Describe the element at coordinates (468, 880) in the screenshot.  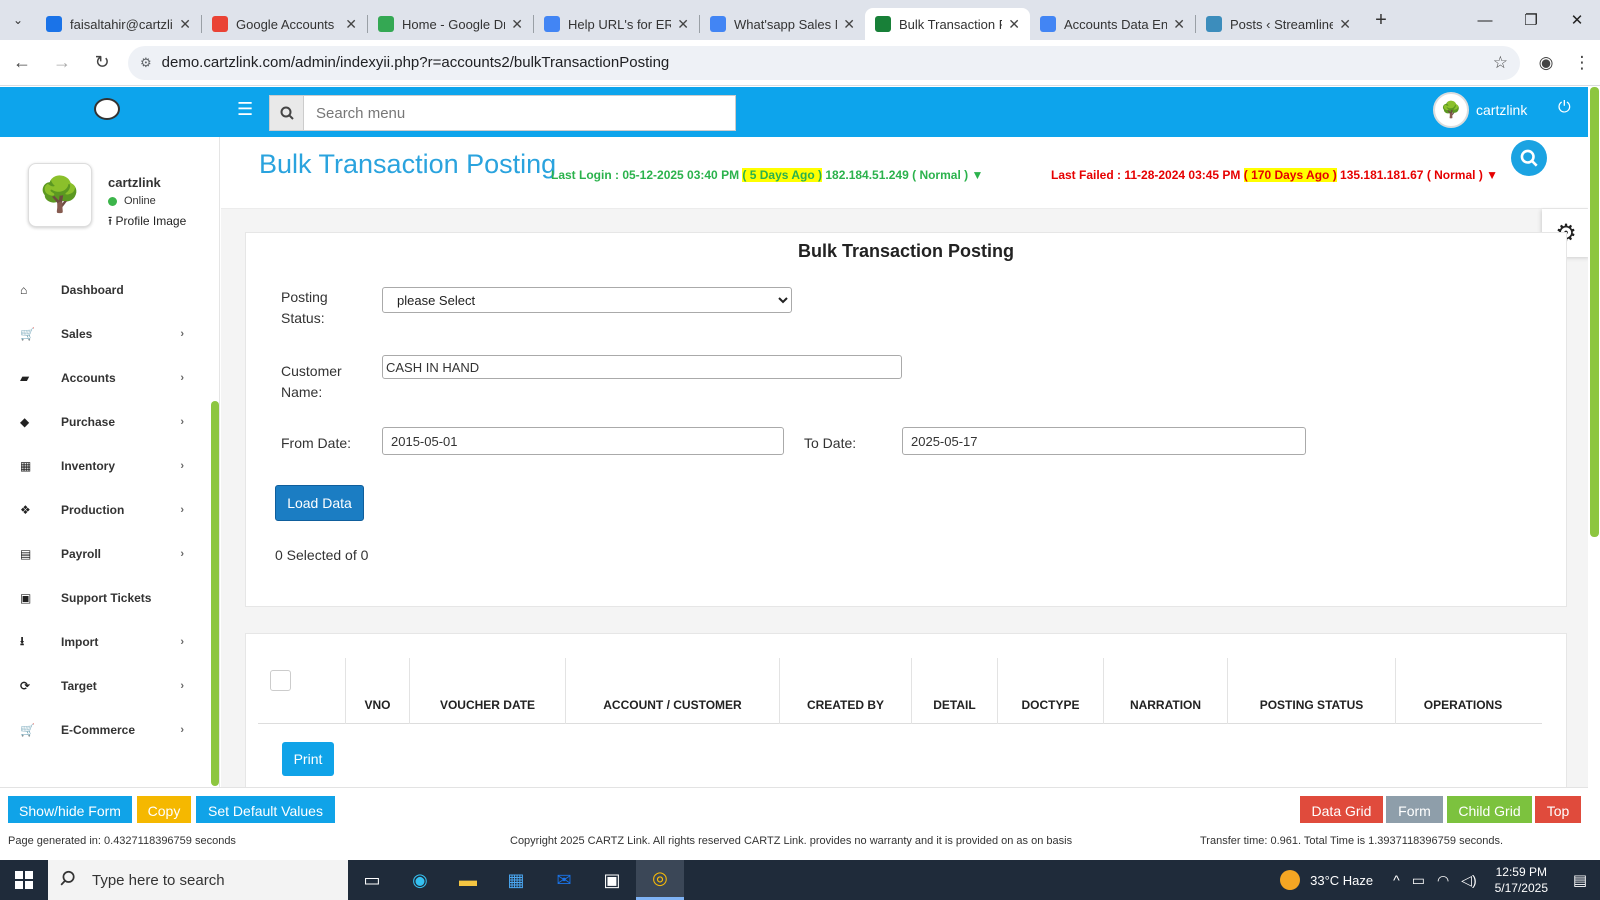
I see `file-explorer-icon: ▬` at that location.